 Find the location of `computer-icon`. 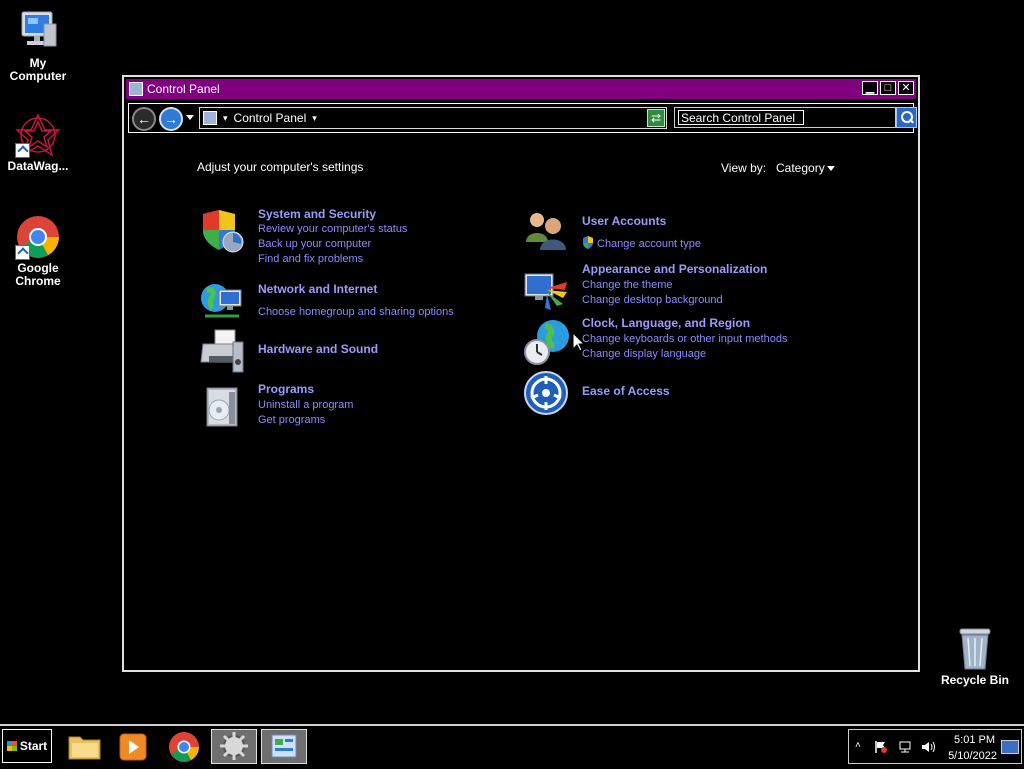

computer-icon is located at coordinates (38, 32).